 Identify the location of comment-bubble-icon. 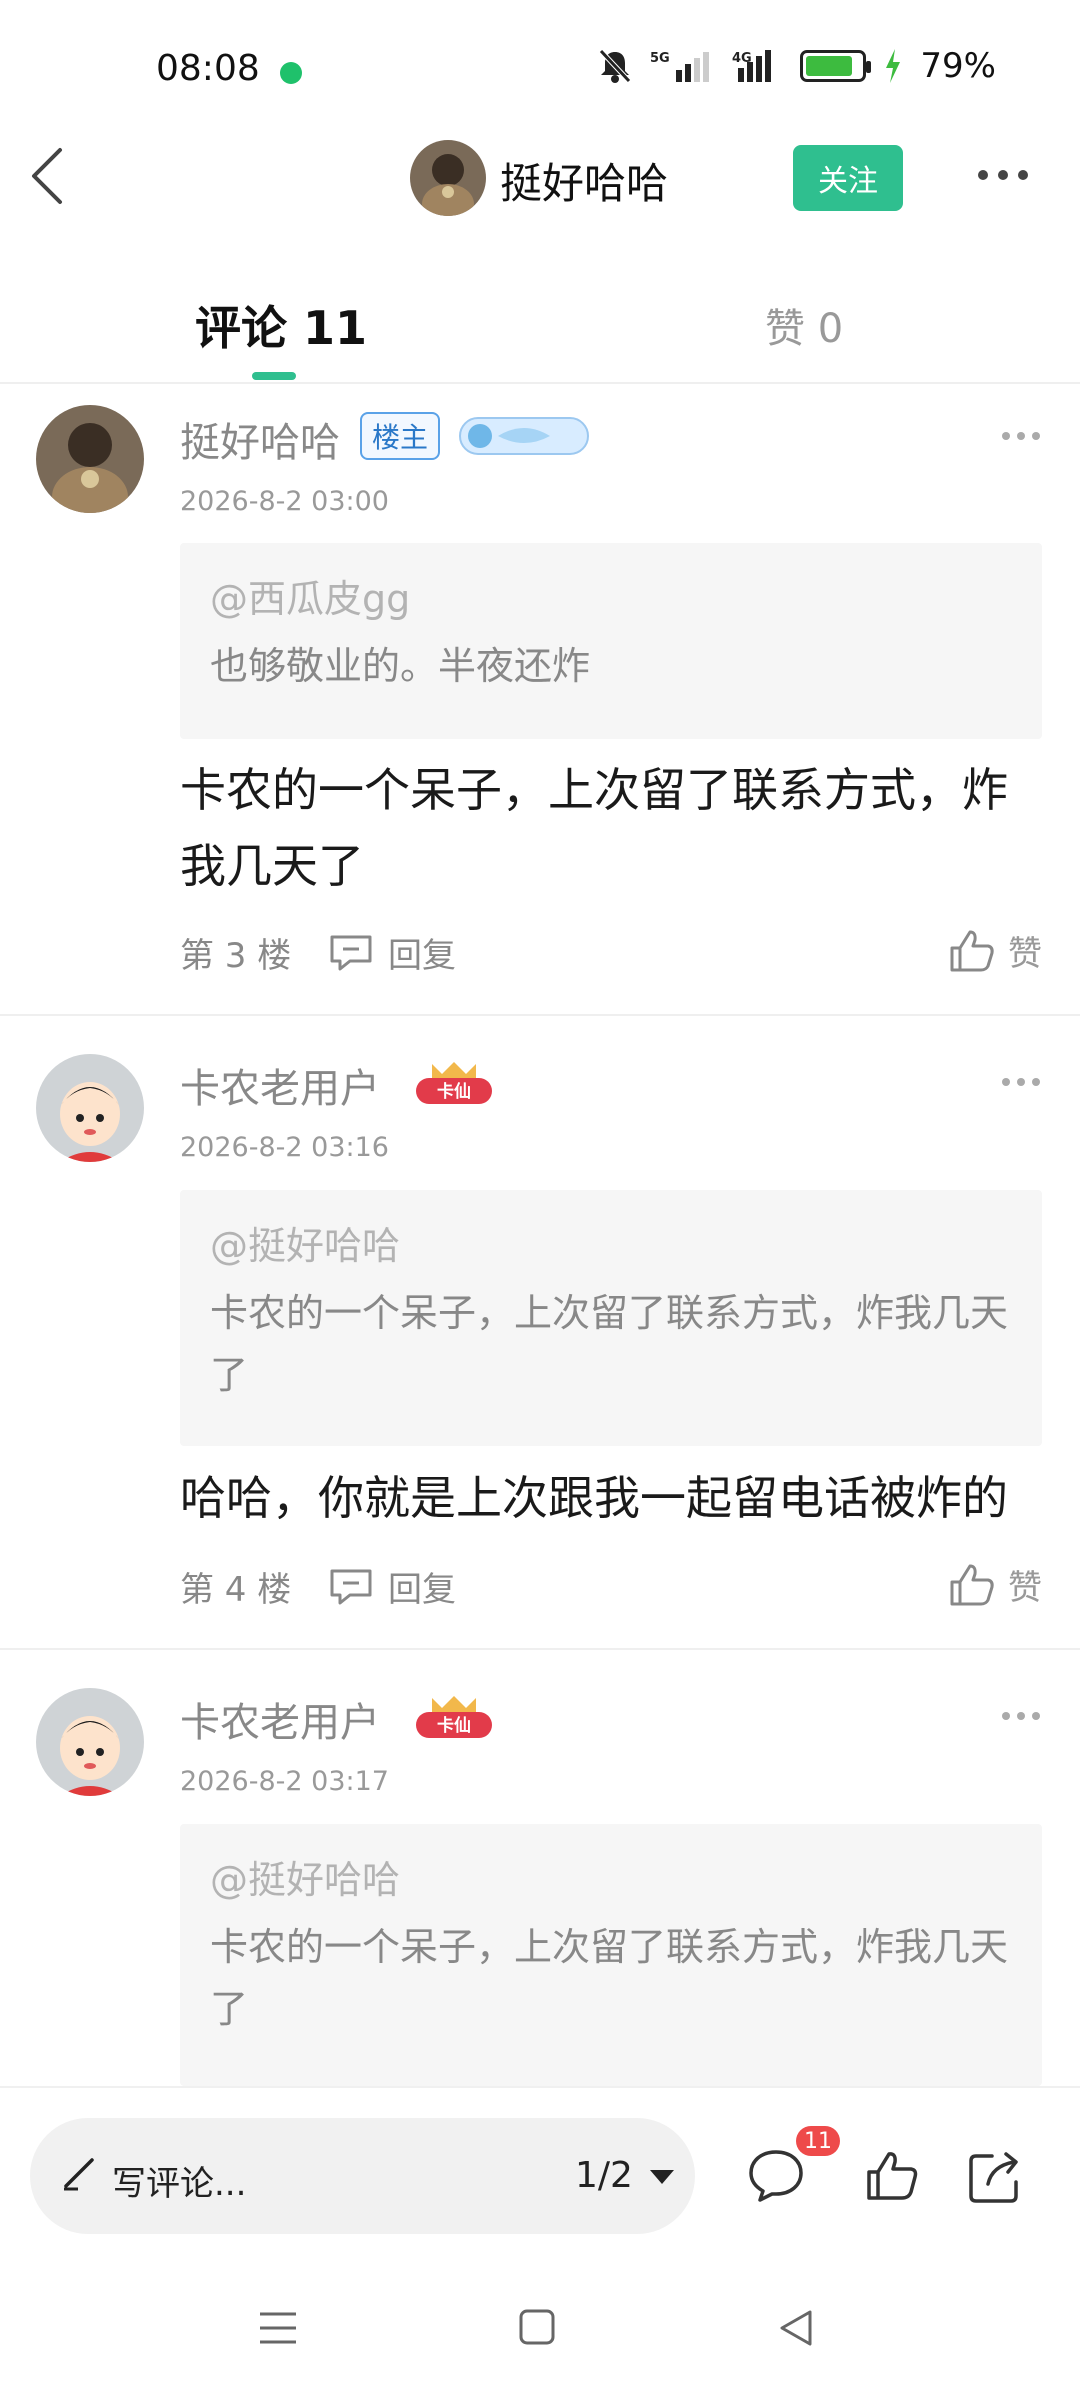
(776, 2176).